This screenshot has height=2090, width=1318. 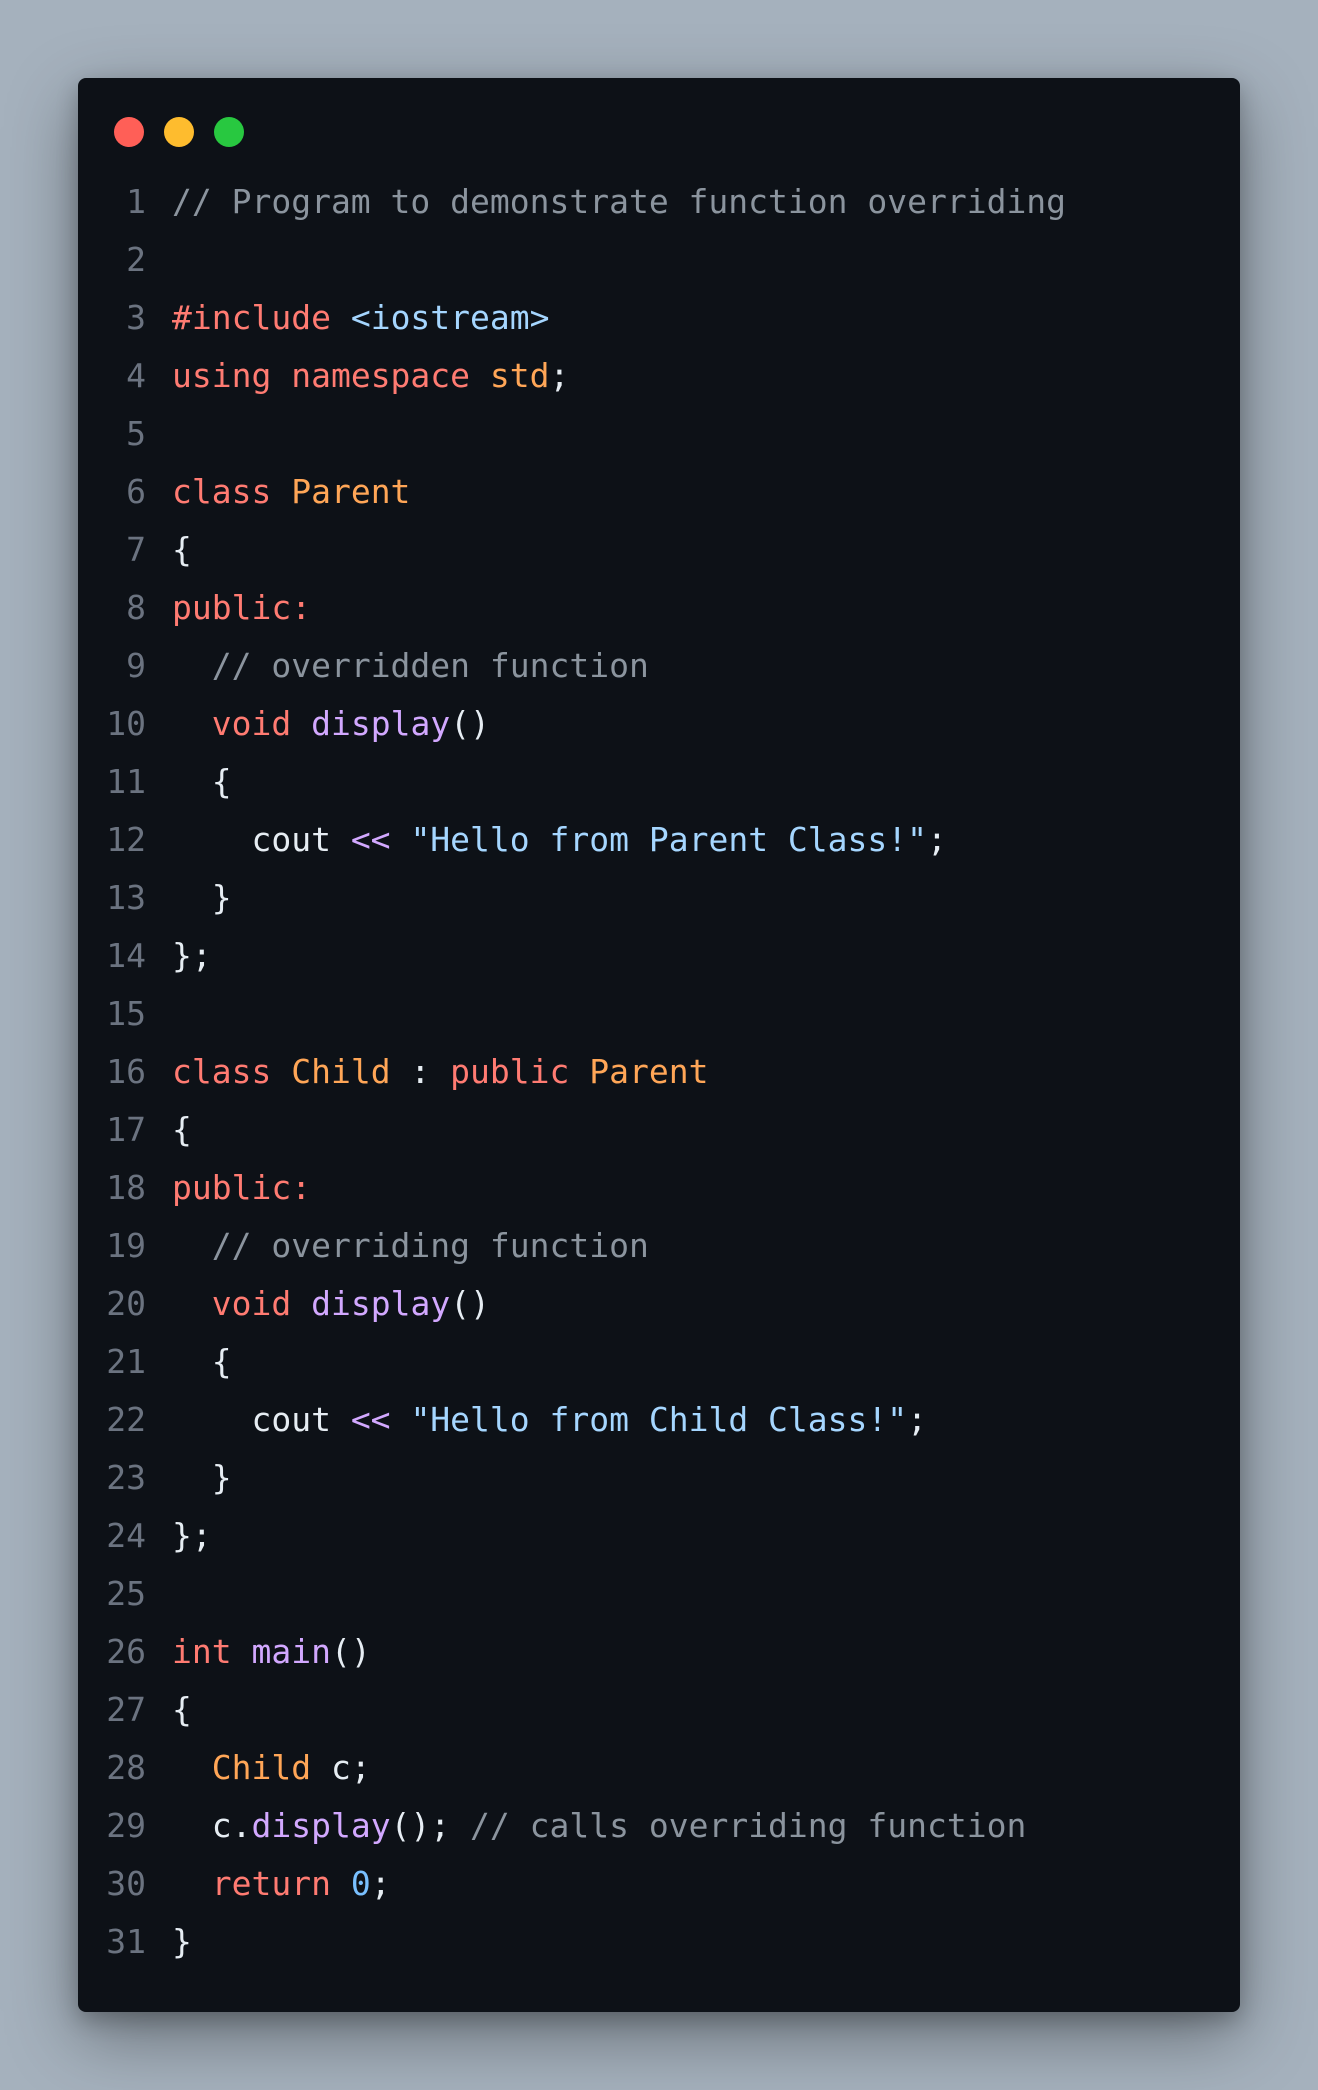 I want to click on line-number: 25, so click(x=126, y=1593).